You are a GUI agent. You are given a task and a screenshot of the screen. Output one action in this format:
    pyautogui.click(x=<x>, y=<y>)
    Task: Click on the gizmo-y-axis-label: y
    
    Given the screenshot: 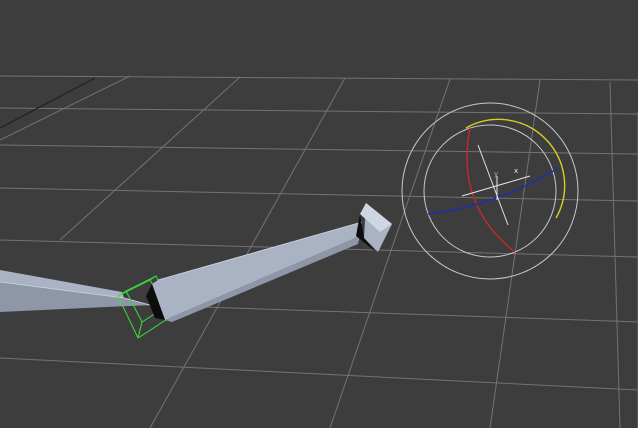 What is the action you would take?
    pyautogui.click(x=496, y=174)
    